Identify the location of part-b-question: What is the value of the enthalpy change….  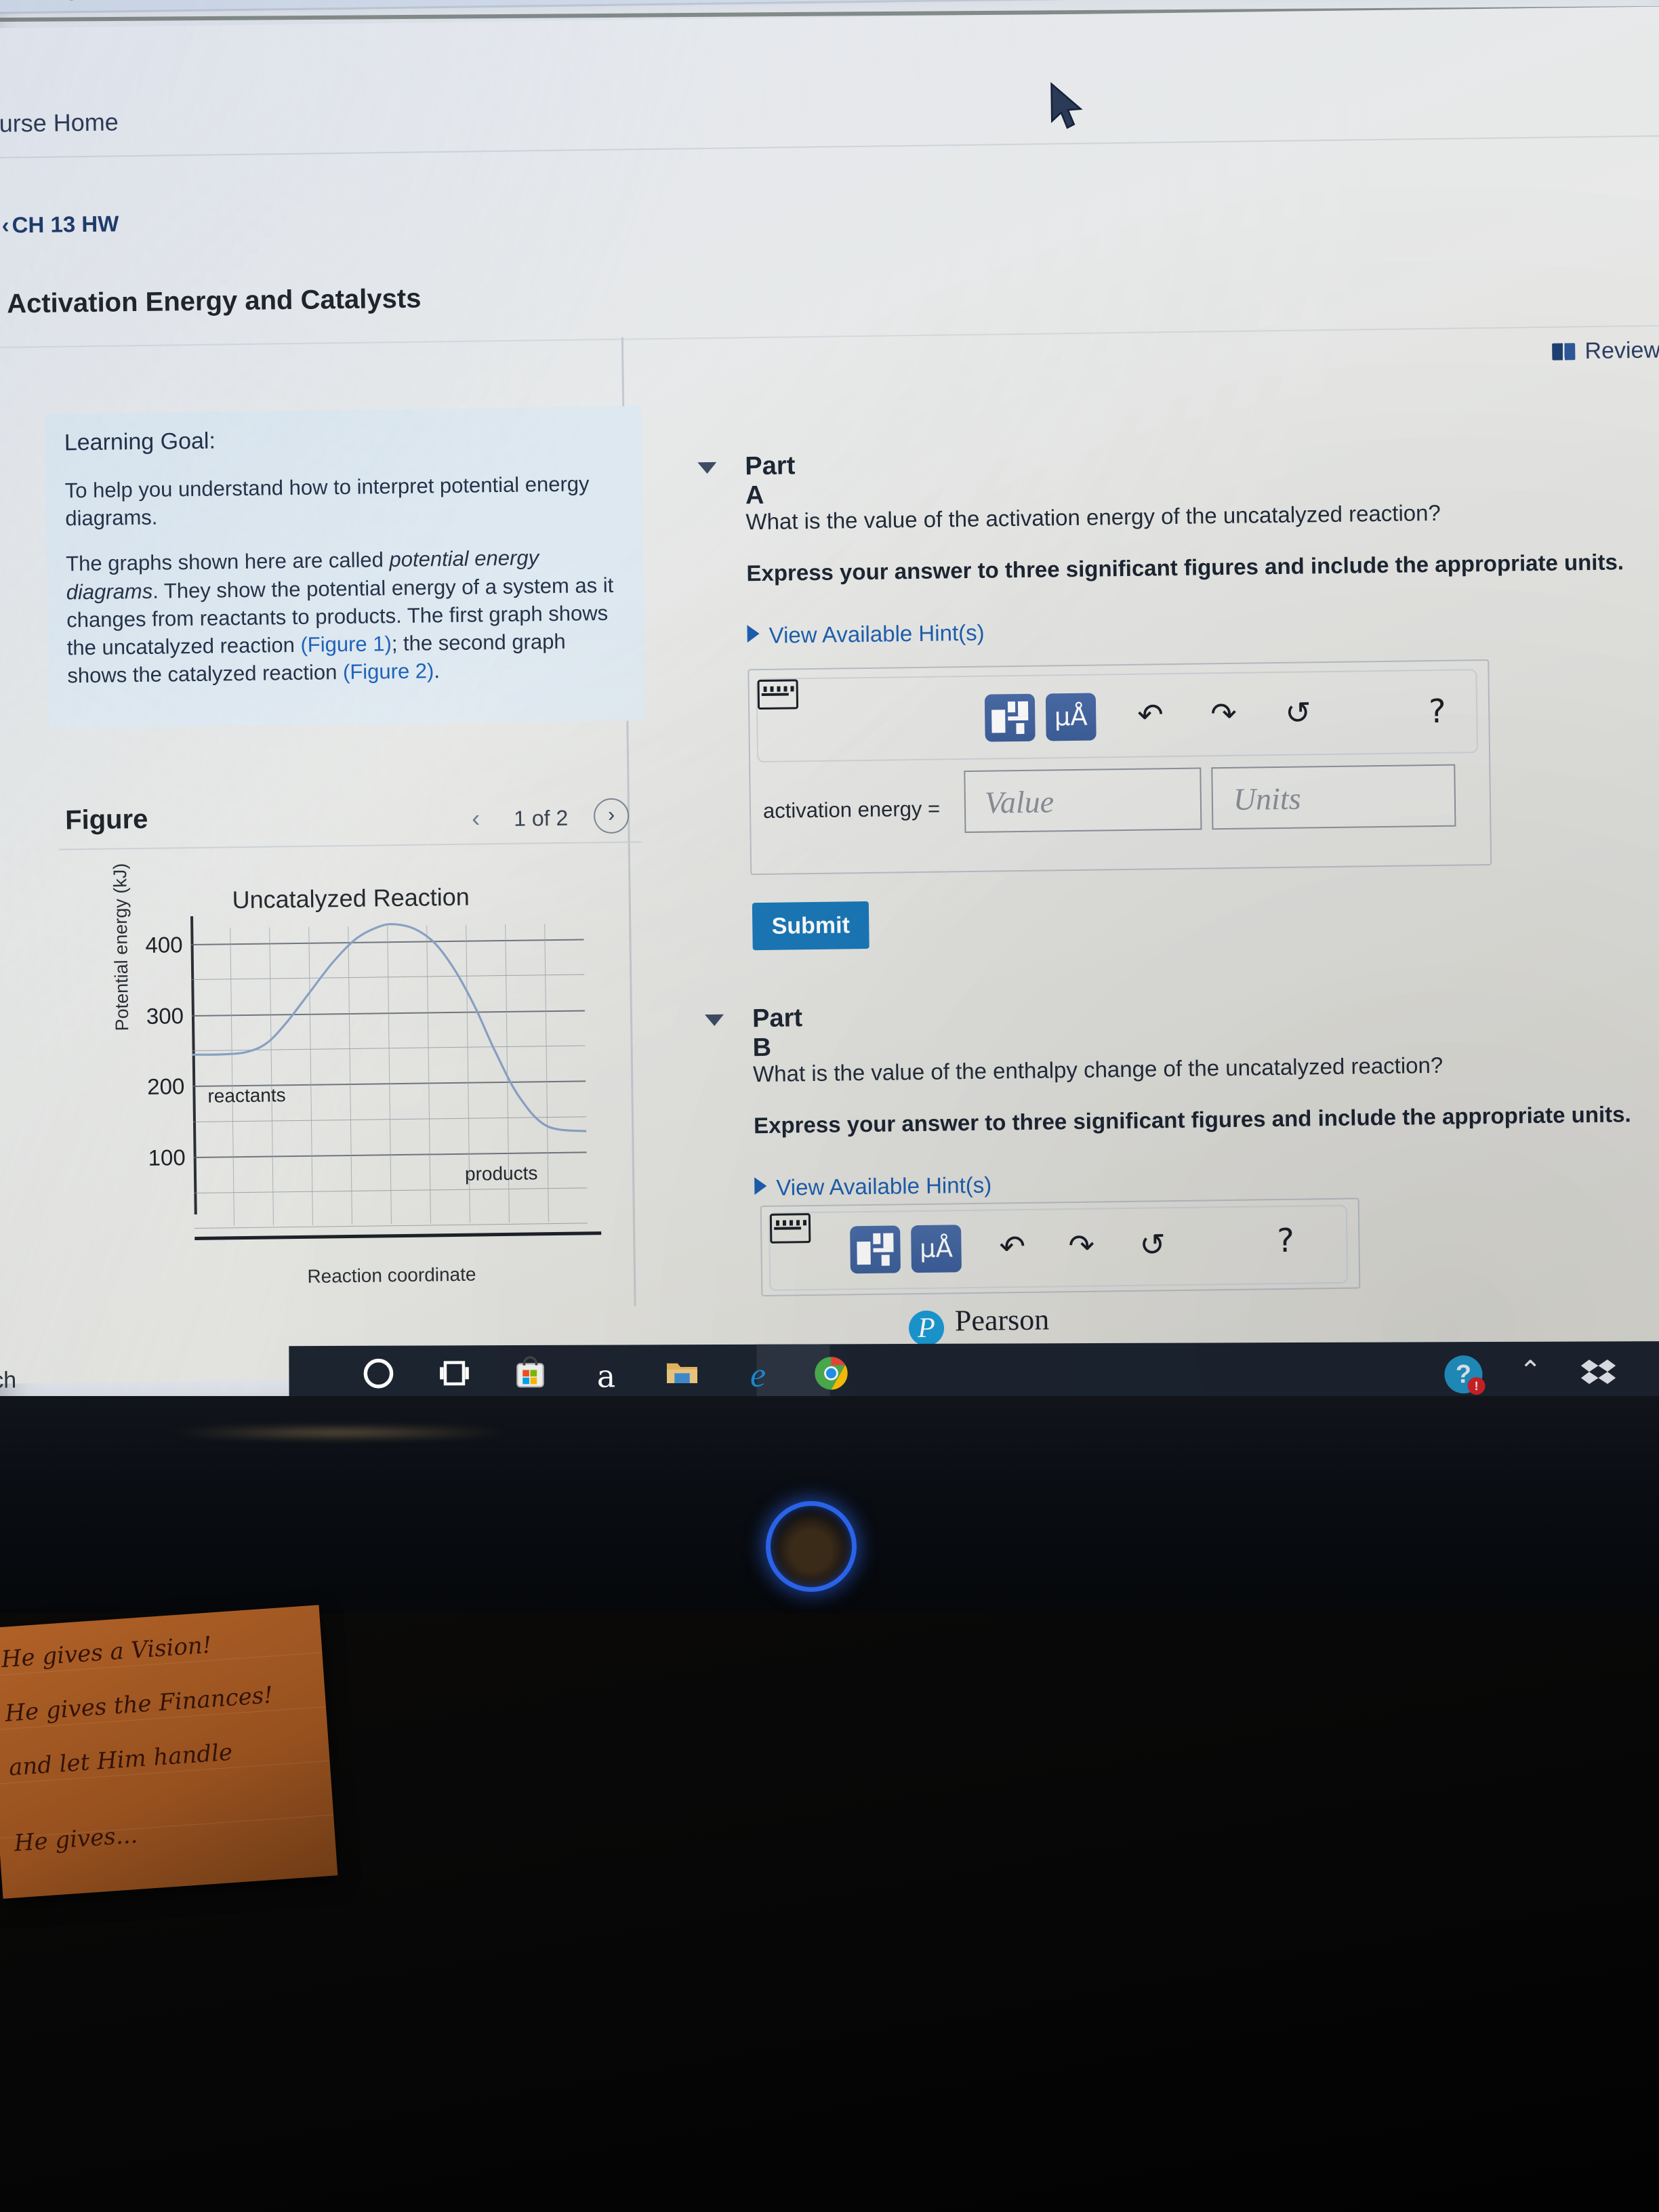
(1097, 1069).